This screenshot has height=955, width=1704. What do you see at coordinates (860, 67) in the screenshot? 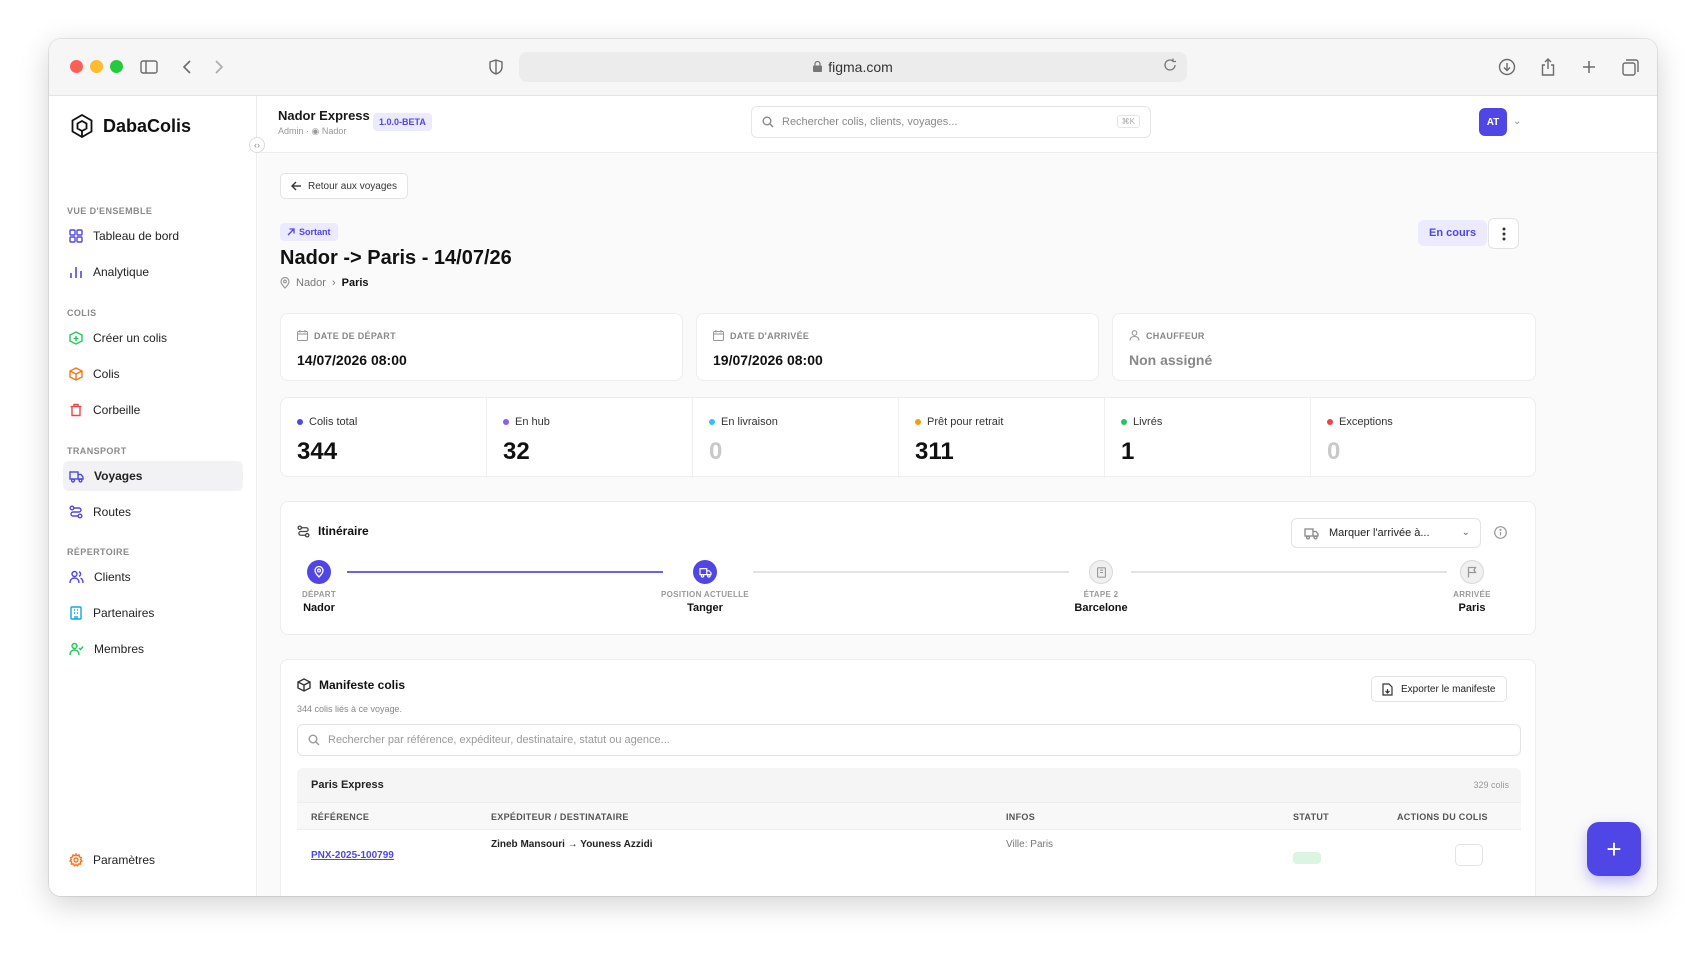
I see `url-text: figma.com` at bounding box center [860, 67].